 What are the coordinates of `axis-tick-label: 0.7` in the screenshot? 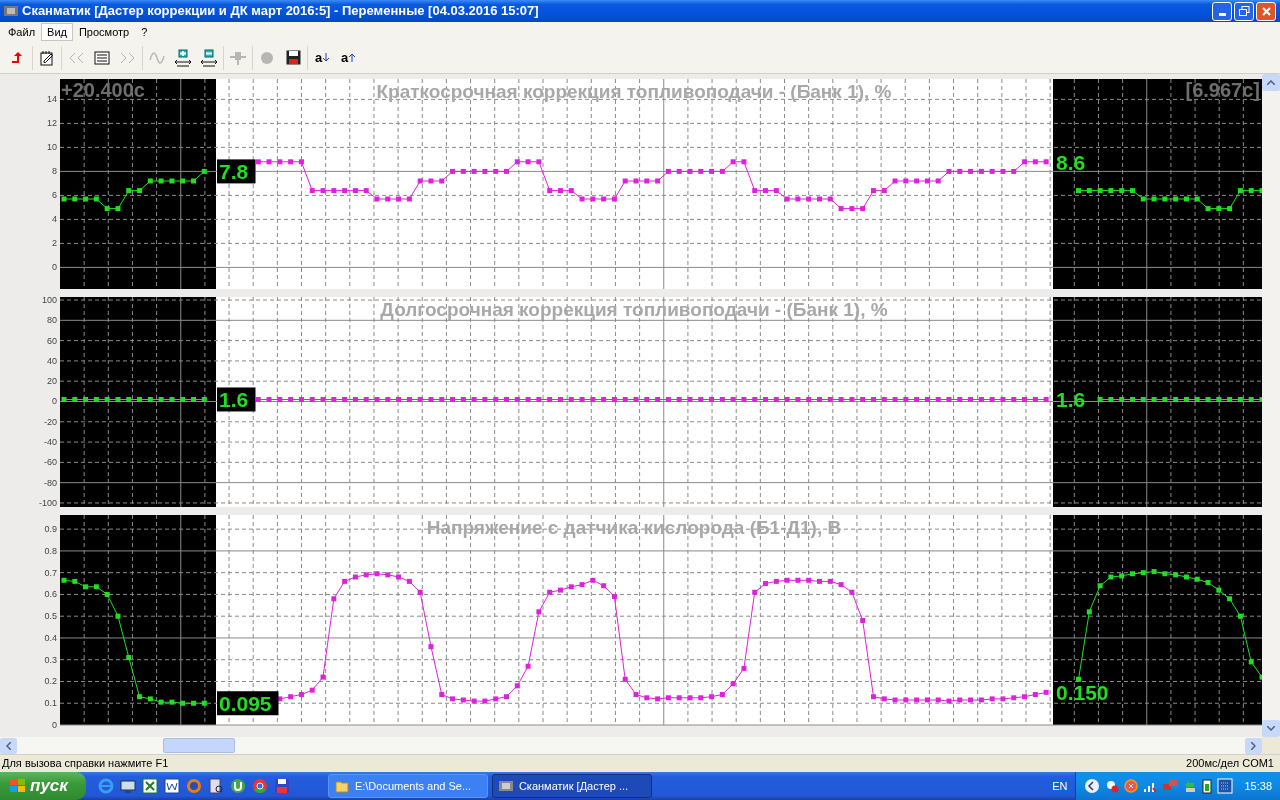 It's located at (50, 572).